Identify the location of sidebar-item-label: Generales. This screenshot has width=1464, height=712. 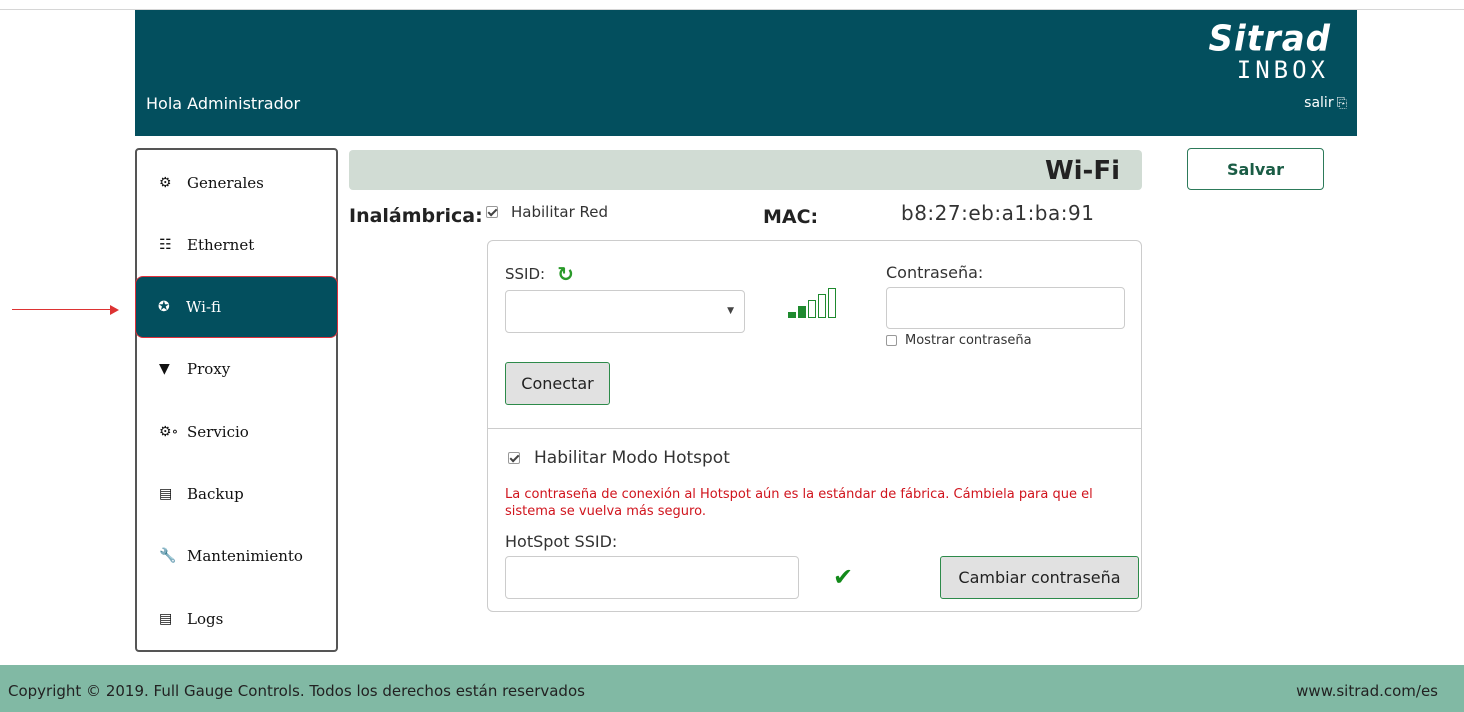
(225, 183).